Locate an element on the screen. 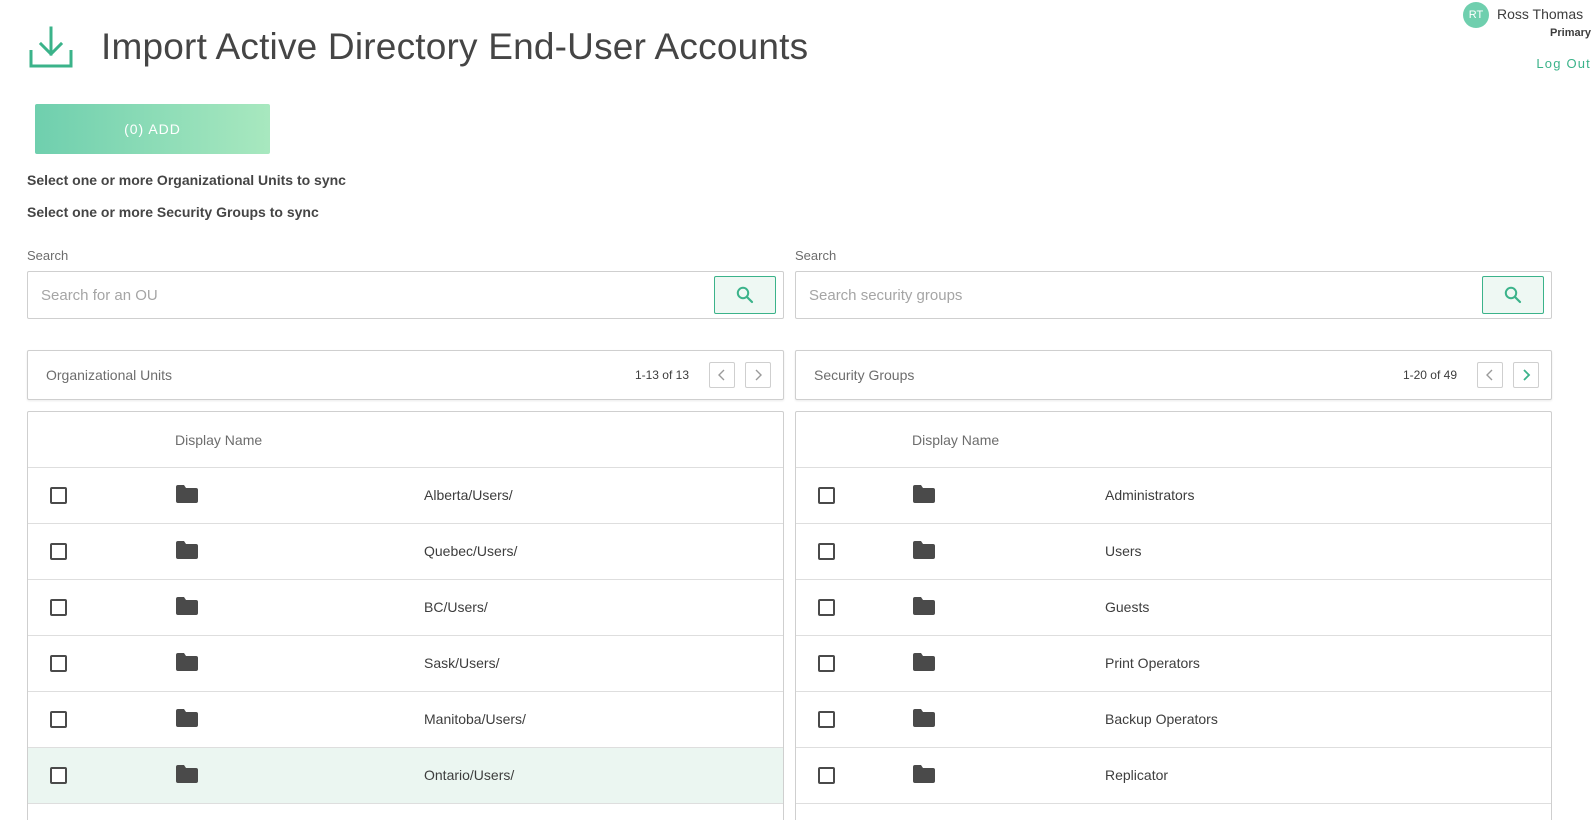  ou-next-page-button is located at coordinates (758, 375).